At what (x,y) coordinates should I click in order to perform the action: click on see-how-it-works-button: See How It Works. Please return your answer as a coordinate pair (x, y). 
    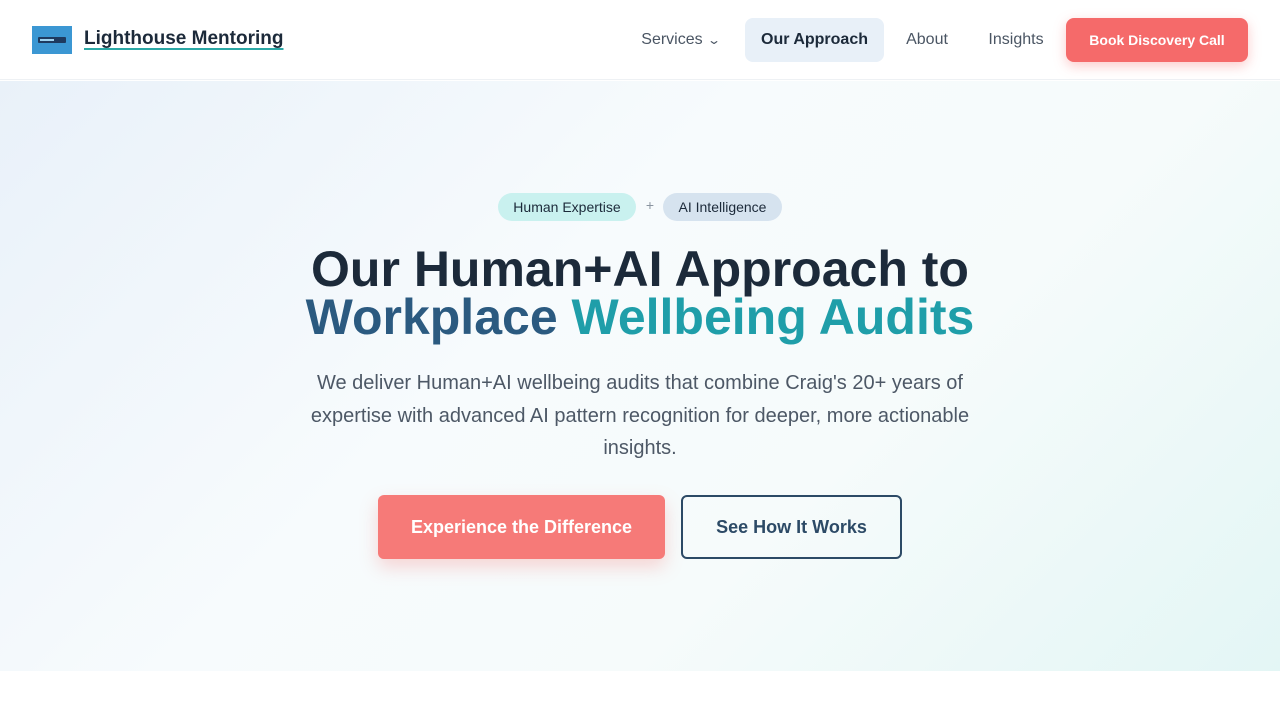
    Looking at the image, I should click on (791, 527).